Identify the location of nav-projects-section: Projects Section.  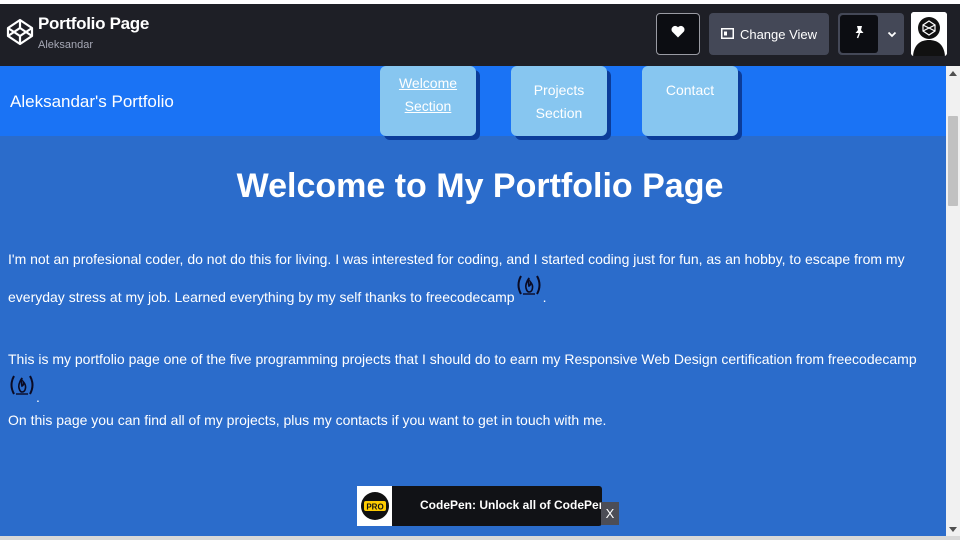
(559, 101).